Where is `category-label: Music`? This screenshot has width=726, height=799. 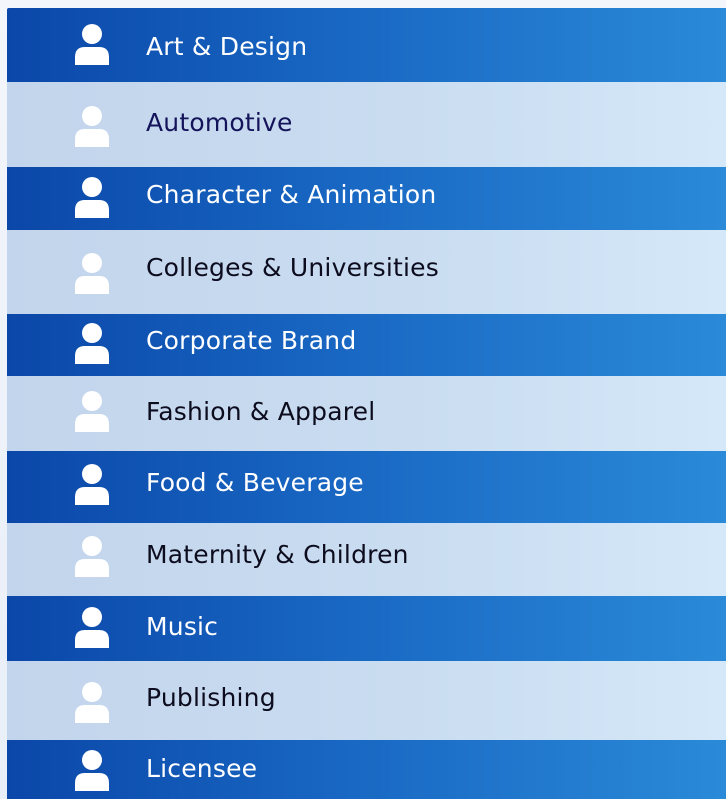
category-label: Music is located at coordinates (182, 626).